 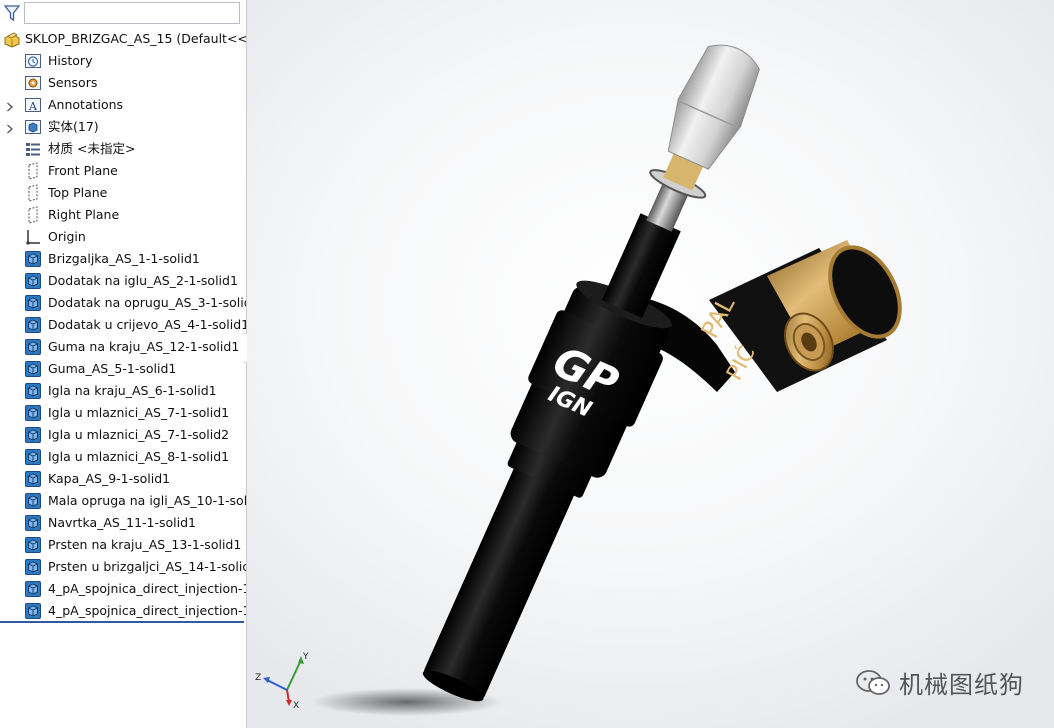 I want to click on tree-item: Mala opruga na igli_AS_10-1-solic, so click(x=123, y=501).